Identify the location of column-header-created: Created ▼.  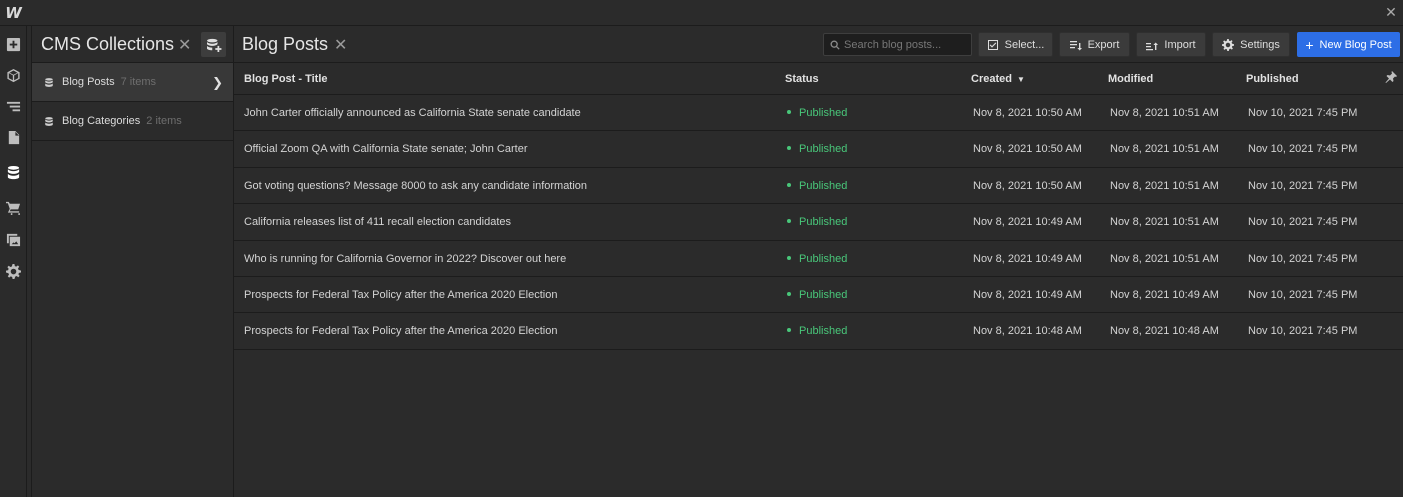
(998, 79).